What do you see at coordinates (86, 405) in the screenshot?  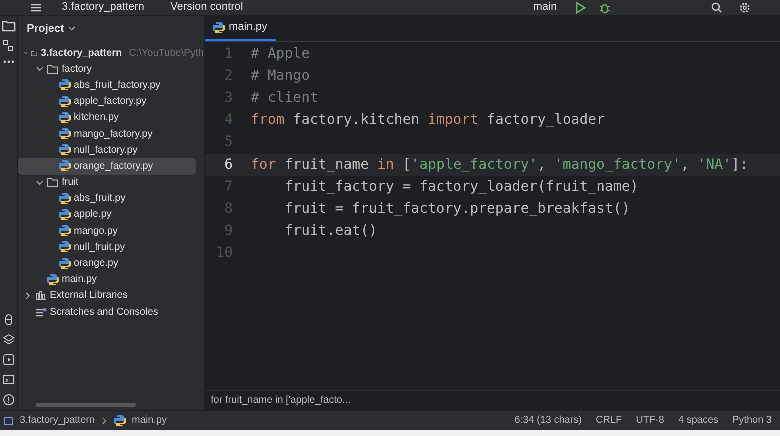 I see `scrollbar` at bounding box center [86, 405].